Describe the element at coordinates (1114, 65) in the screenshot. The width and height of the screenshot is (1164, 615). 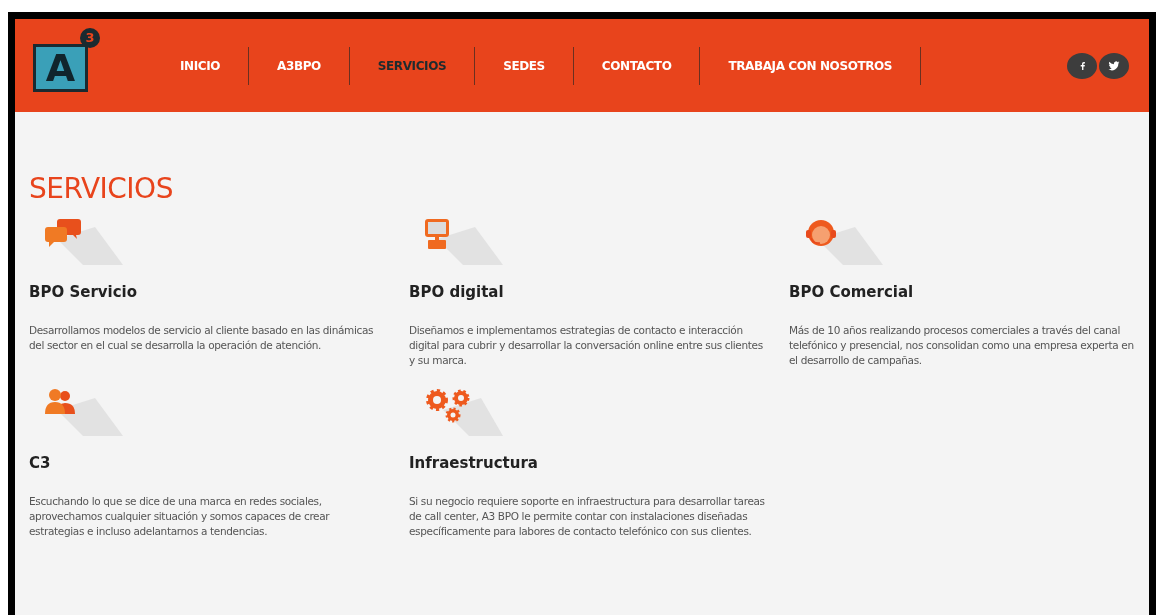
I see `twitter-icon` at that location.